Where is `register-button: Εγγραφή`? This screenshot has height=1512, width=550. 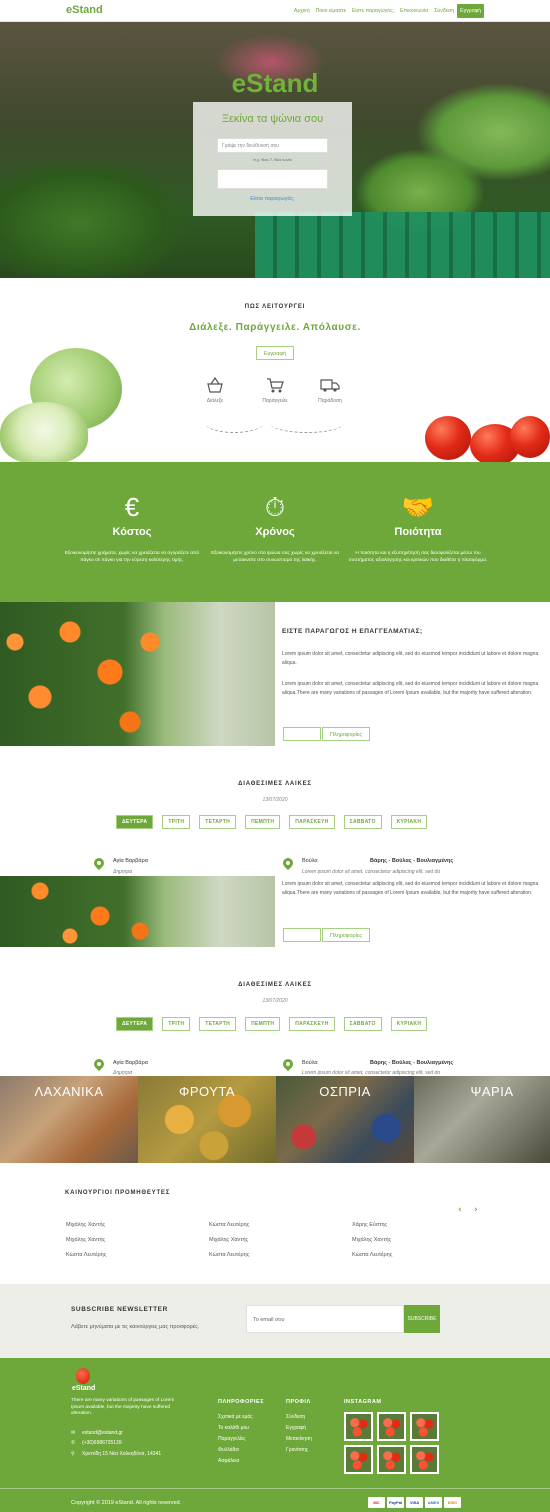
register-button: Εγγραφή is located at coordinates (470, 11).